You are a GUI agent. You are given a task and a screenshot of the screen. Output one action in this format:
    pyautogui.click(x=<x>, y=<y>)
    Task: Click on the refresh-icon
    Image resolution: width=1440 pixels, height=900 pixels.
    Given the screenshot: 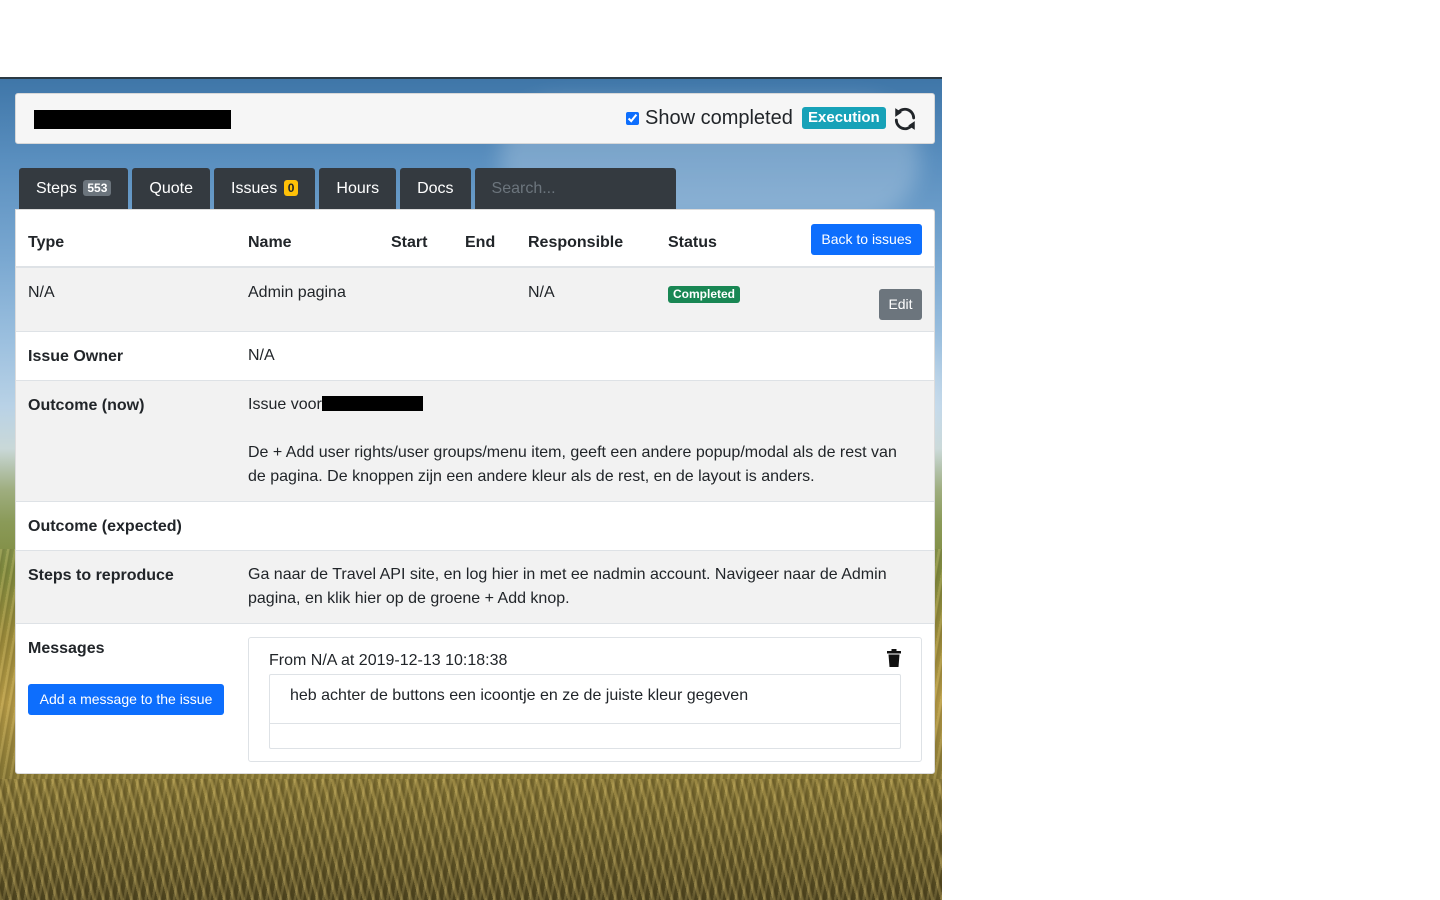 What is the action you would take?
    pyautogui.click(x=905, y=119)
    